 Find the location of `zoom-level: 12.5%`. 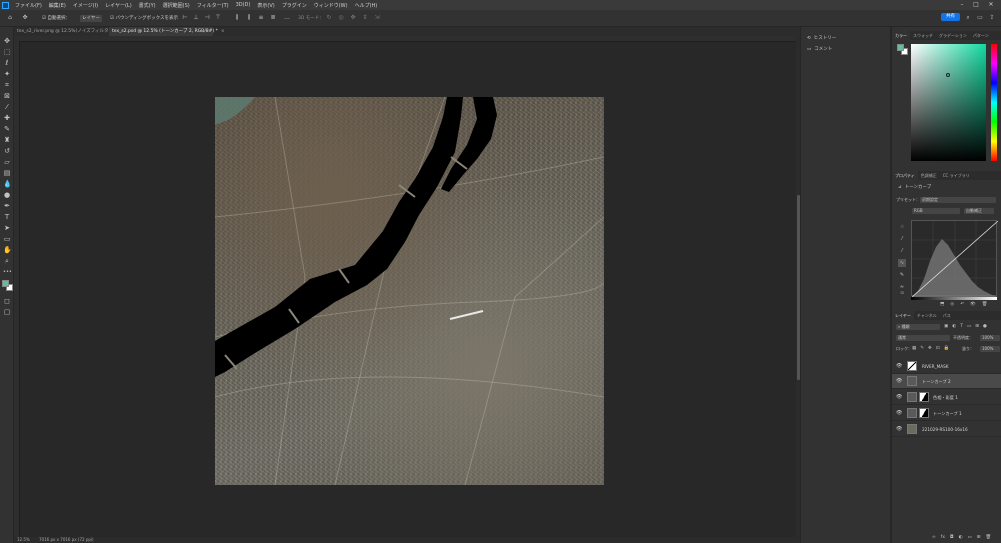

zoom-level: 12.5% is located at coordinates (23, 539).